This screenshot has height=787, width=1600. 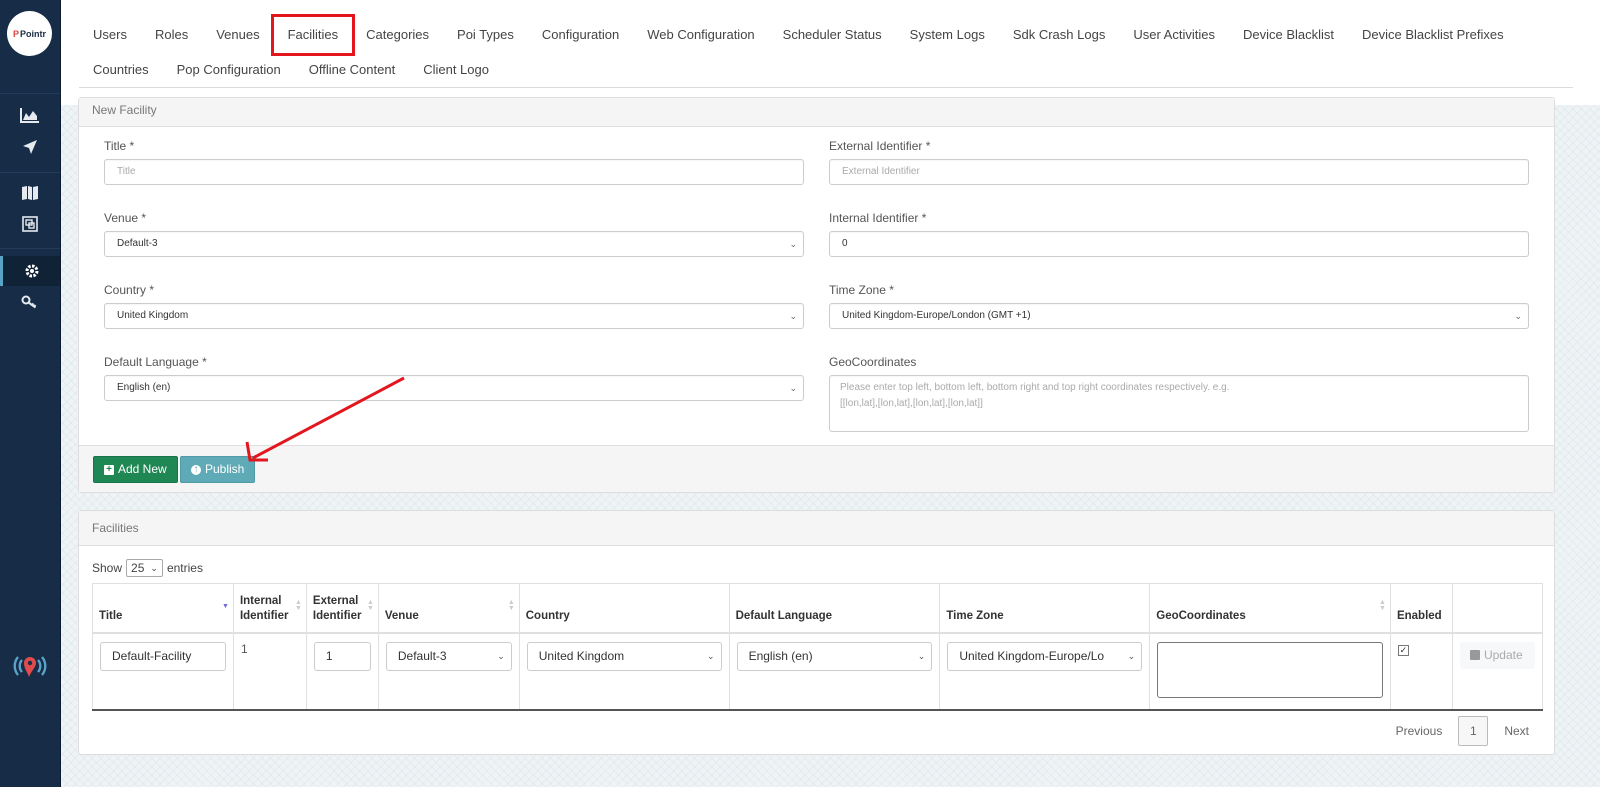 What do you see at coordinates (580, 39) in the screenshot?
I see `tab-configuration: Configuration` at bounding box center [580, 39].